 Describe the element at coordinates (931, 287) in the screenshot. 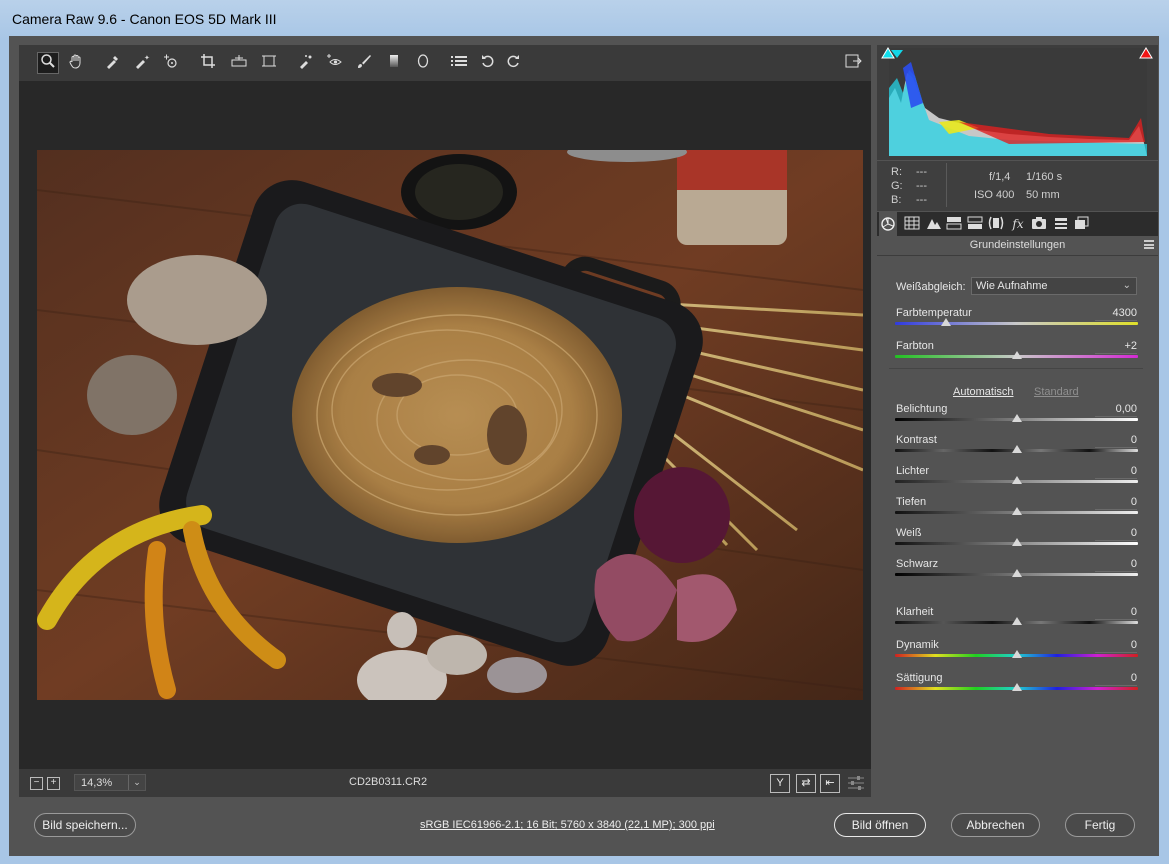

I see `white-balance-label: Weißabgleich:` at that location.